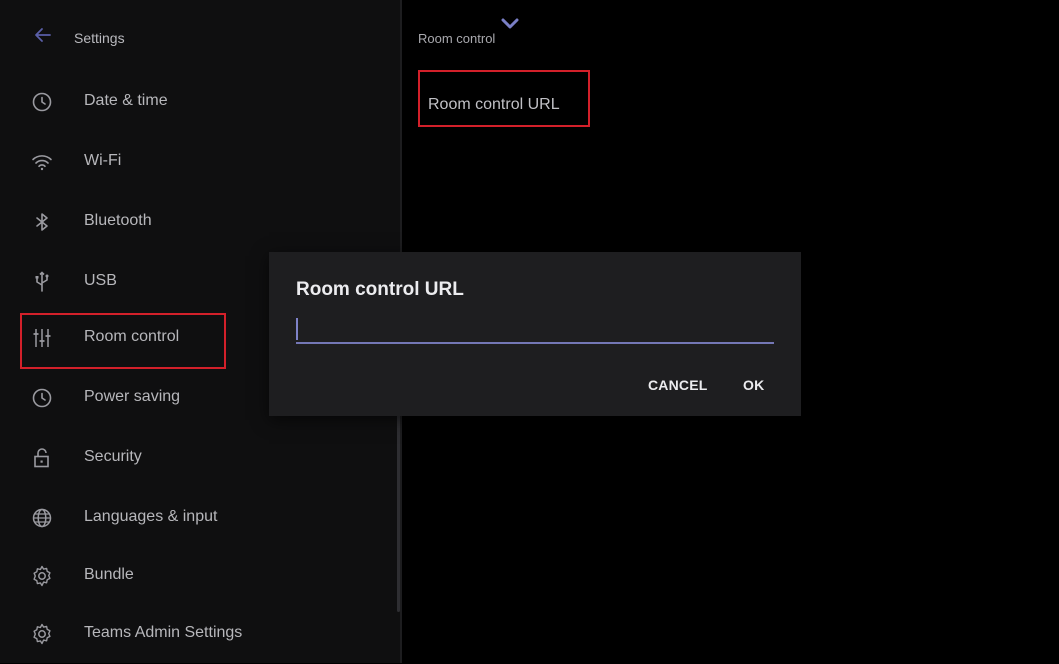 The width and height of the screenshot is (1059, 664). What do you see at coordinates (132, 396) in the screenshot?
I see `sidebar-item-label: Power saving` at bounding box center [132, 396].